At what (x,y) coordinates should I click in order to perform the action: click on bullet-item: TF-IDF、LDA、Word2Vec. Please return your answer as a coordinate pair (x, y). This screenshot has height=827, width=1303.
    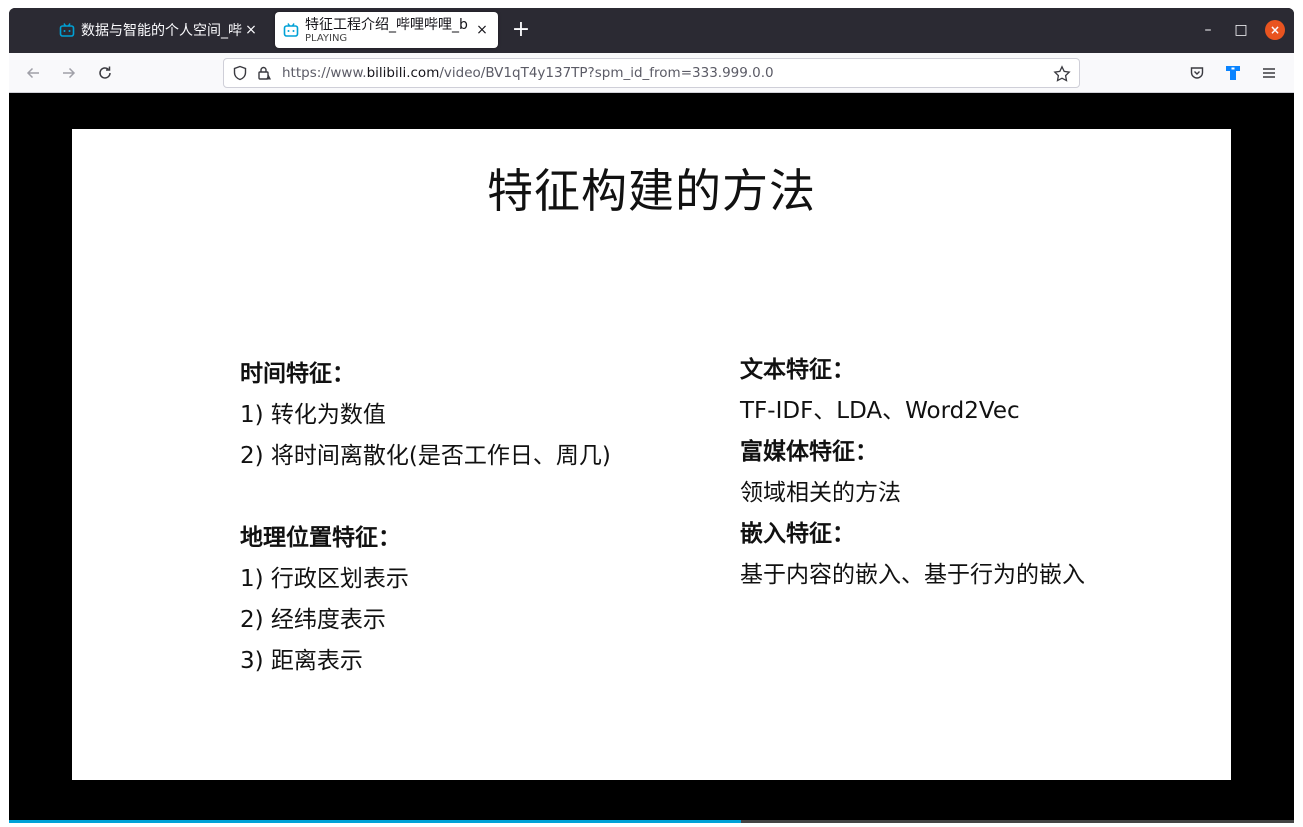
    Looking at the image, I should click on (880, 411).